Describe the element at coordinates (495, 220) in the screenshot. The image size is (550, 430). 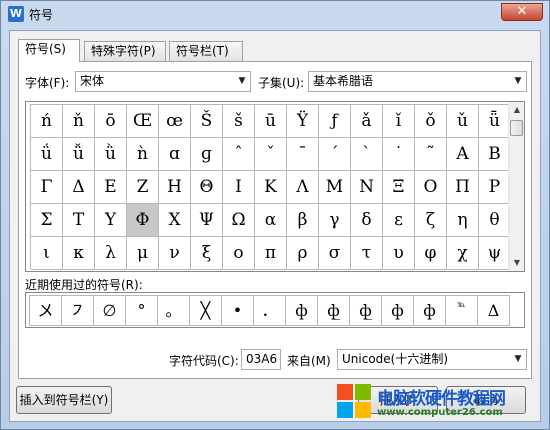
I see `symbol-cell: θ` at that location.